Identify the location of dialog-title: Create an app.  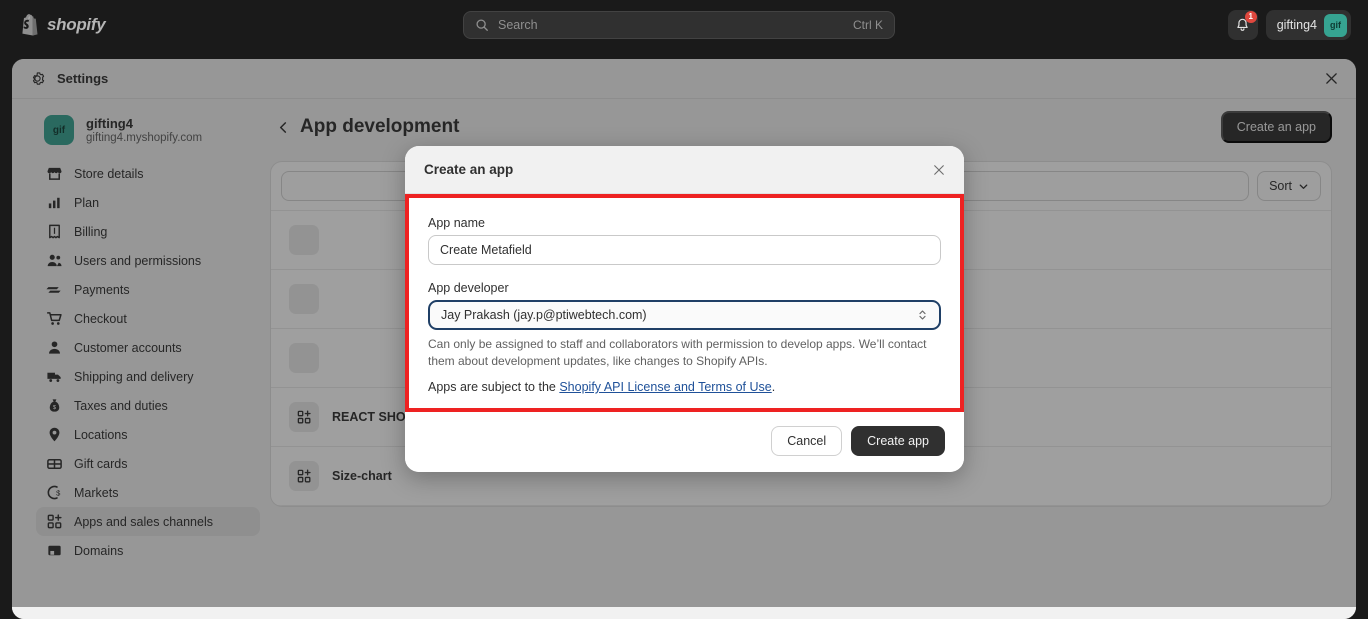
(469, 169).